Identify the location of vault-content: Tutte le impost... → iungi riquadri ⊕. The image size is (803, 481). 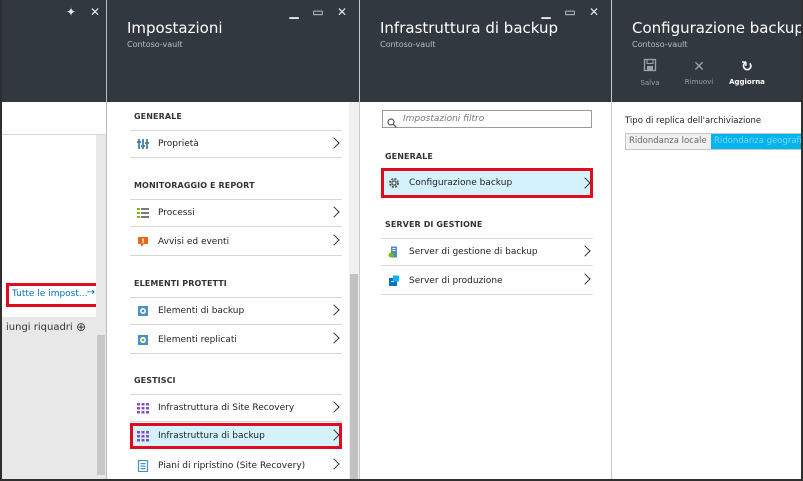
(54, 307).